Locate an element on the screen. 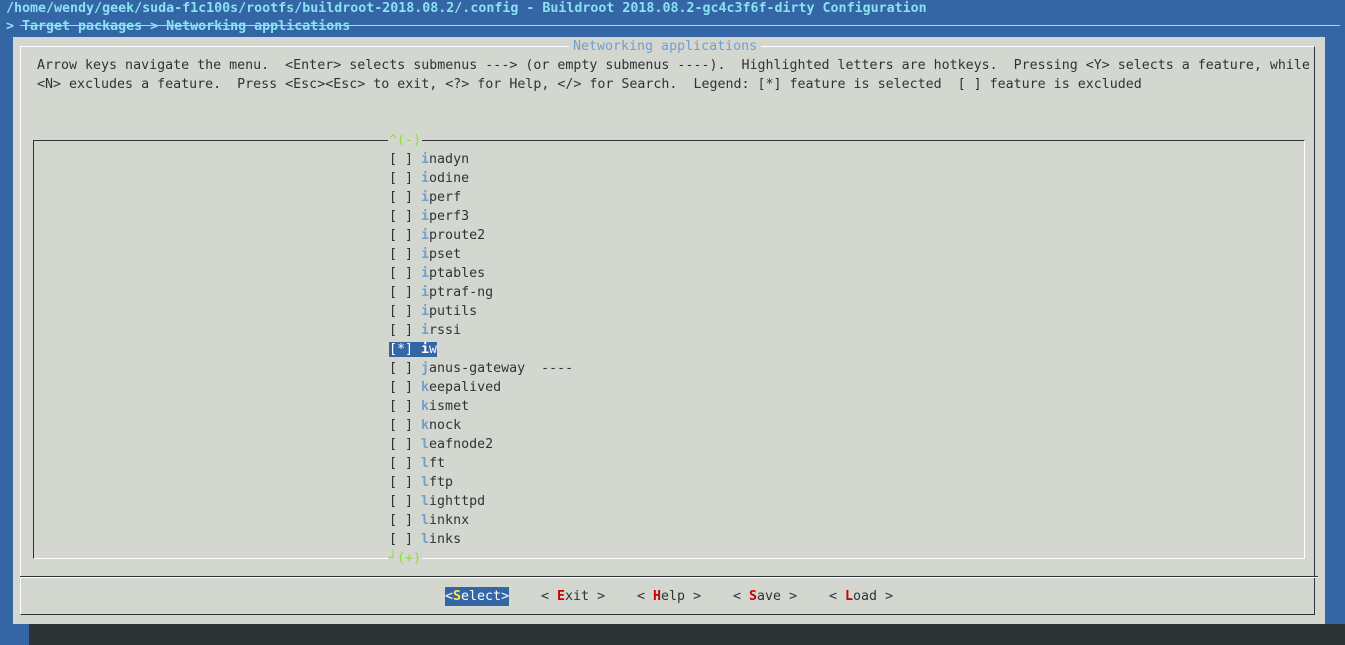 The width and height of the screenshot is (1345, 645). menu-item: [ ] knock is located at coordinates (425, 425).